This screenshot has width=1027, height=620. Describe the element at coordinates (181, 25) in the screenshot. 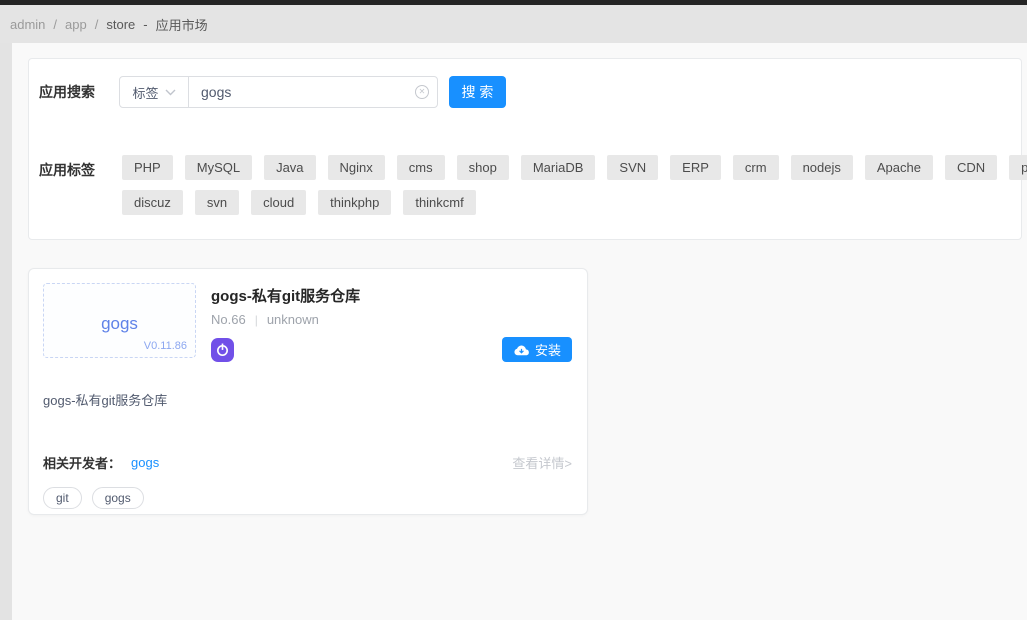

I see `page-title: 应用市场` at that location.